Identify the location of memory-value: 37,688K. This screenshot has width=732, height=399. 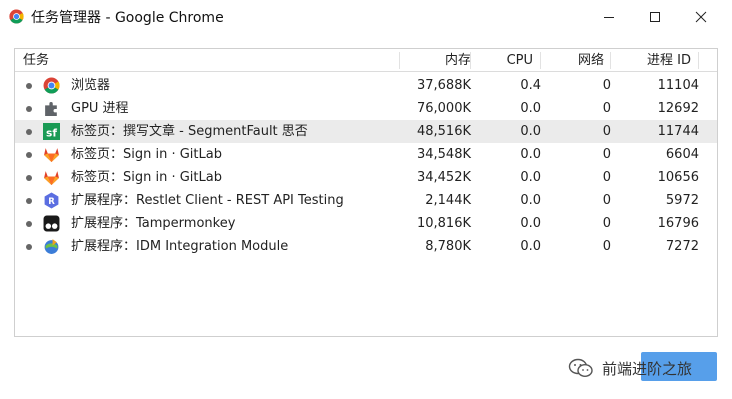
(443, 85).